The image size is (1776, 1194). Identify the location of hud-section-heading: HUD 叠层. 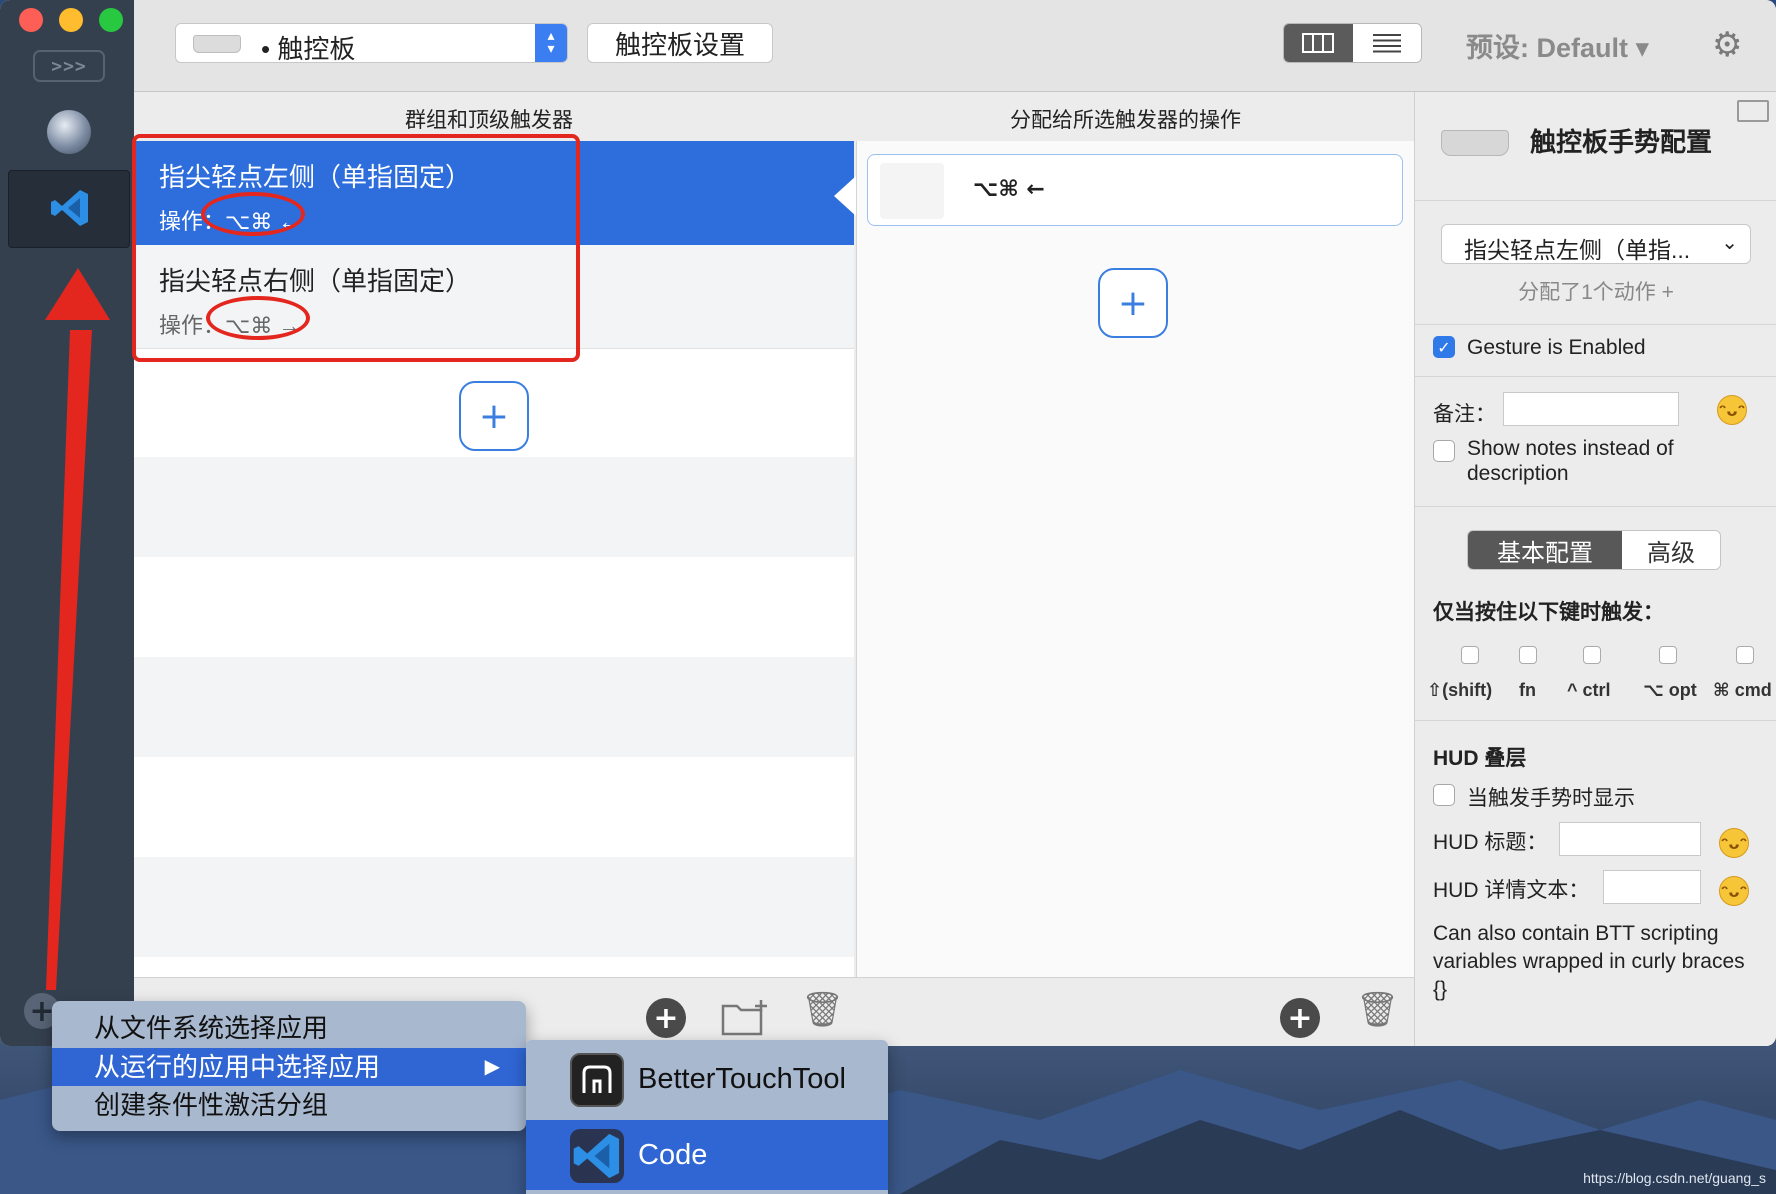
(1480, 758).